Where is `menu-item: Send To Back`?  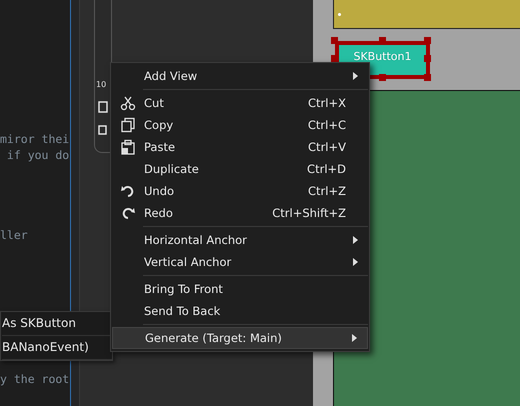 menu-item: Send To Back is located at coordinates (240, 311).